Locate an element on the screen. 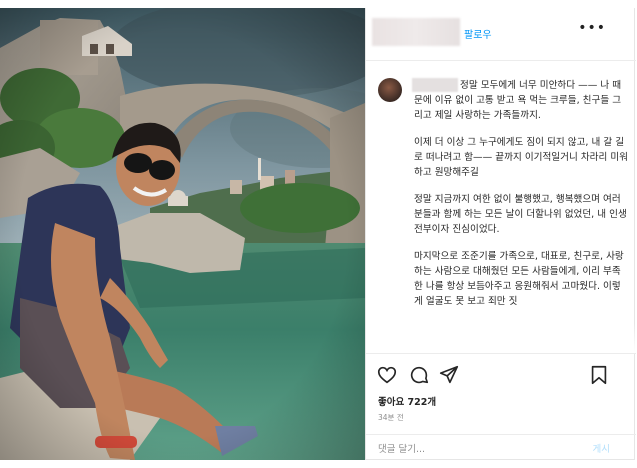 Image resolution: width=637 pixels, height=468 pixels. caption-fade is located at coordinates (501, 338).